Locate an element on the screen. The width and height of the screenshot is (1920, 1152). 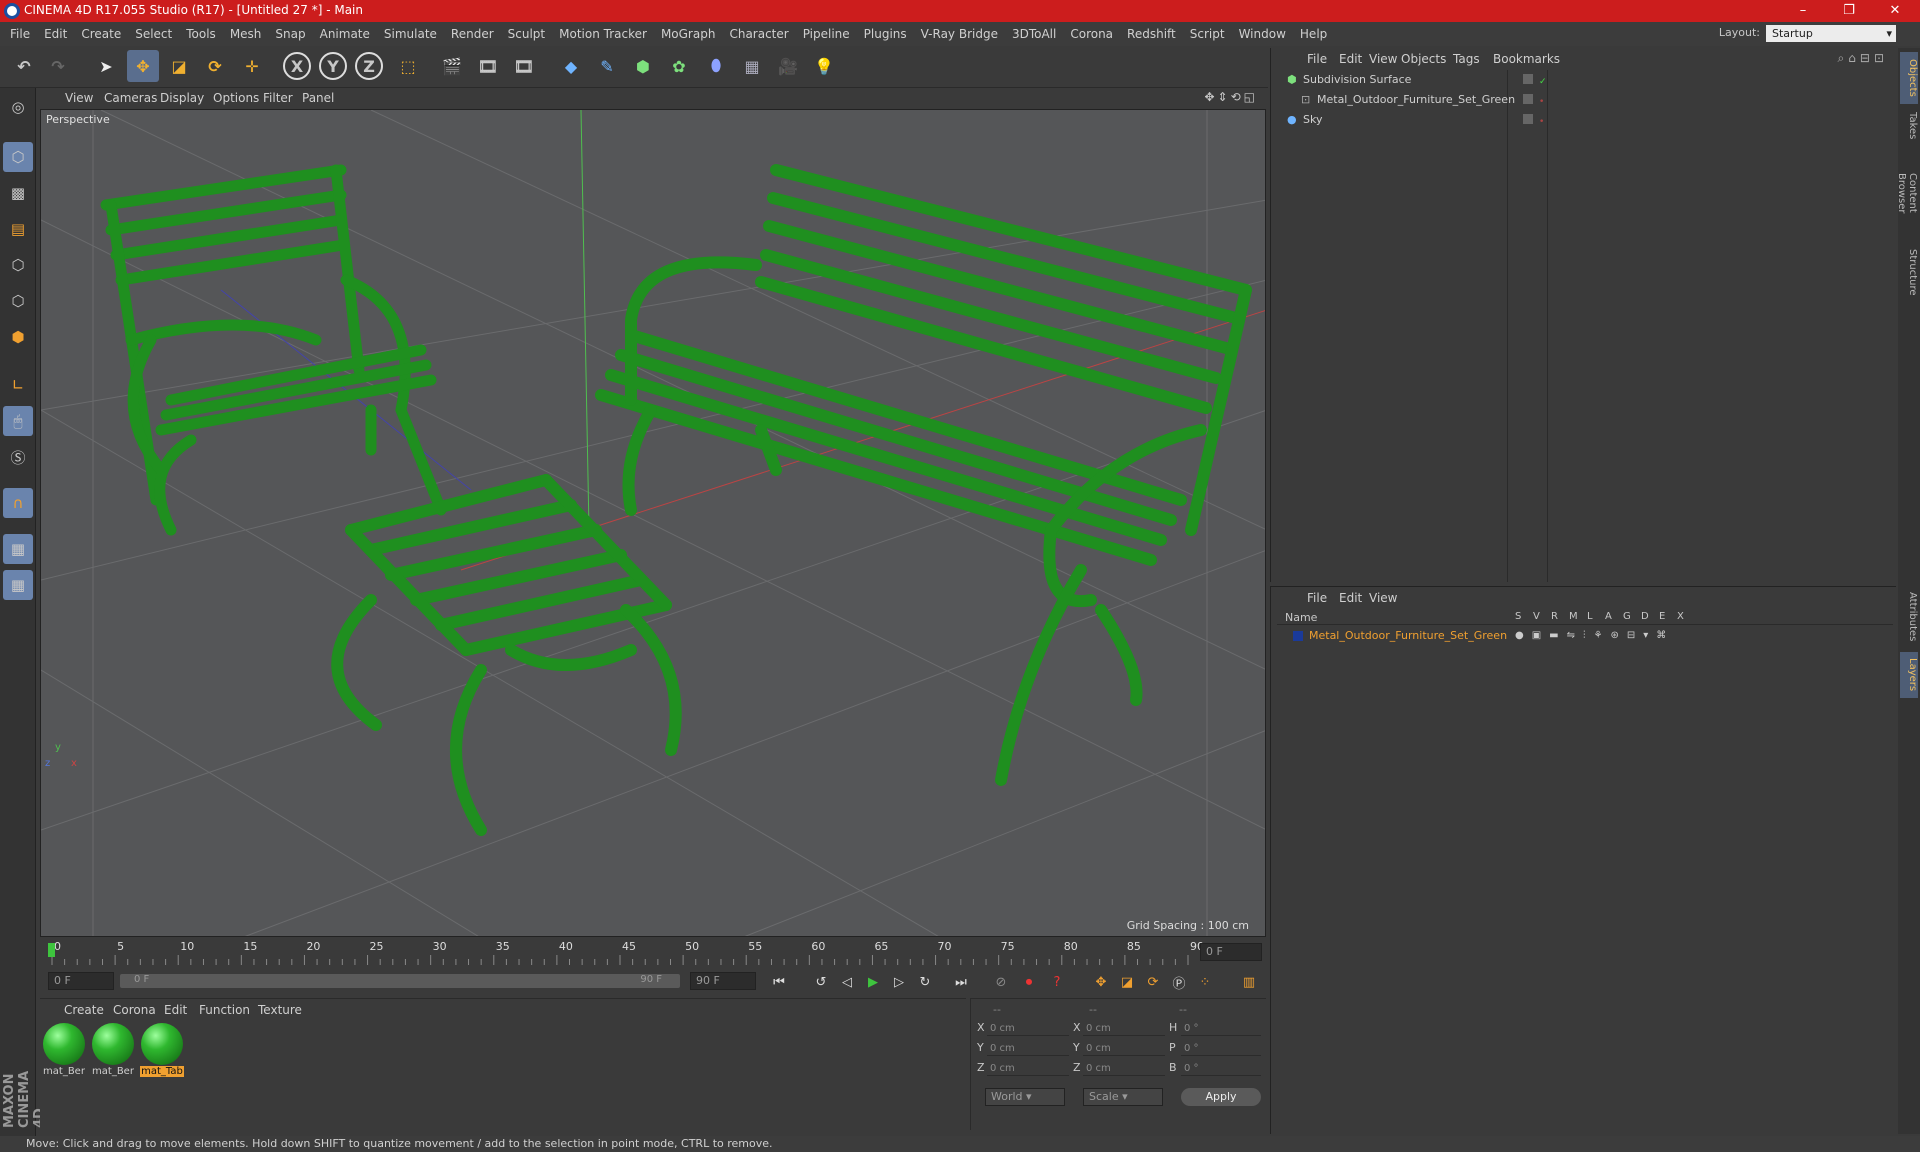
viewport-nav-icons: ✥⇕⟲◱ is located at coordinates (1231, 97).